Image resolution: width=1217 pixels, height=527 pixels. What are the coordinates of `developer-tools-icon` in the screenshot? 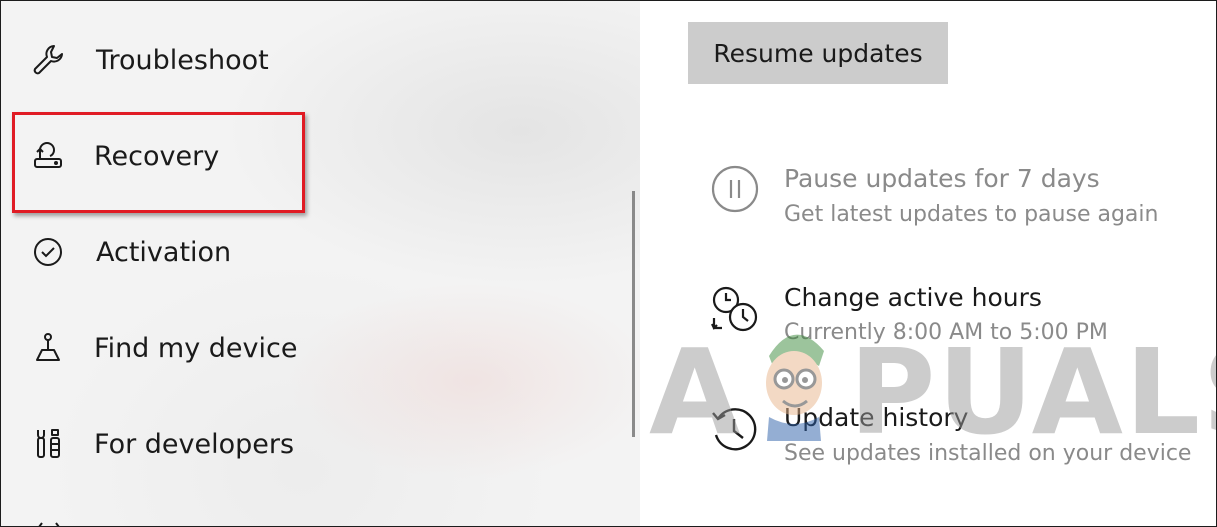 It's located at (48, 444).